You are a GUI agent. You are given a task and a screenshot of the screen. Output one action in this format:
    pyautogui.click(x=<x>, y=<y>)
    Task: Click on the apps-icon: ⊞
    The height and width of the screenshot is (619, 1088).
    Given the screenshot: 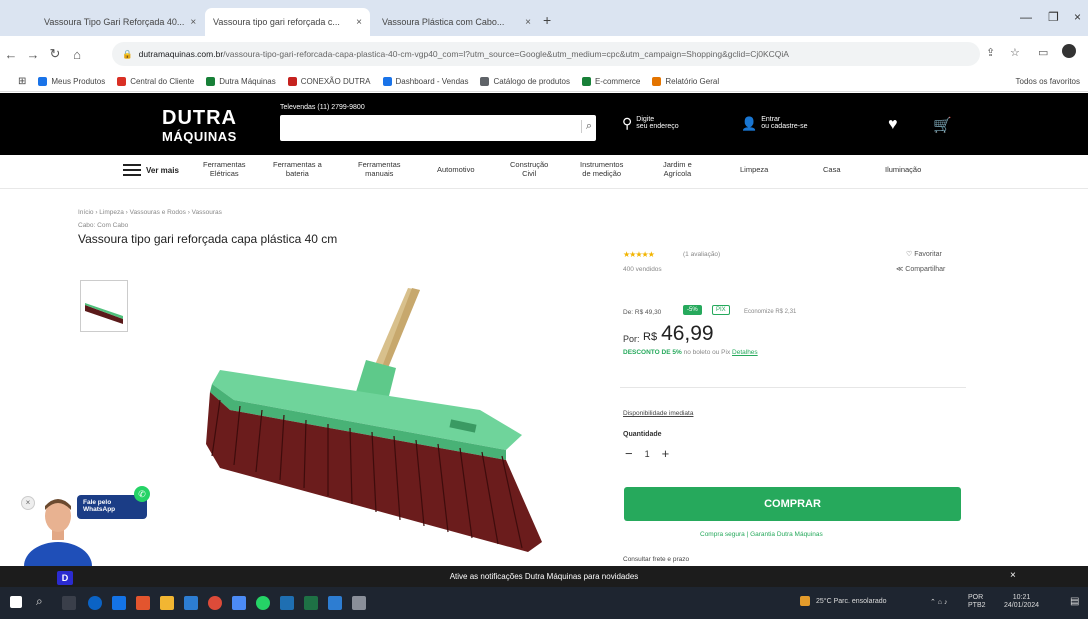 What is the action you would take?
    pyautogui.click(x=22, y=81)
    